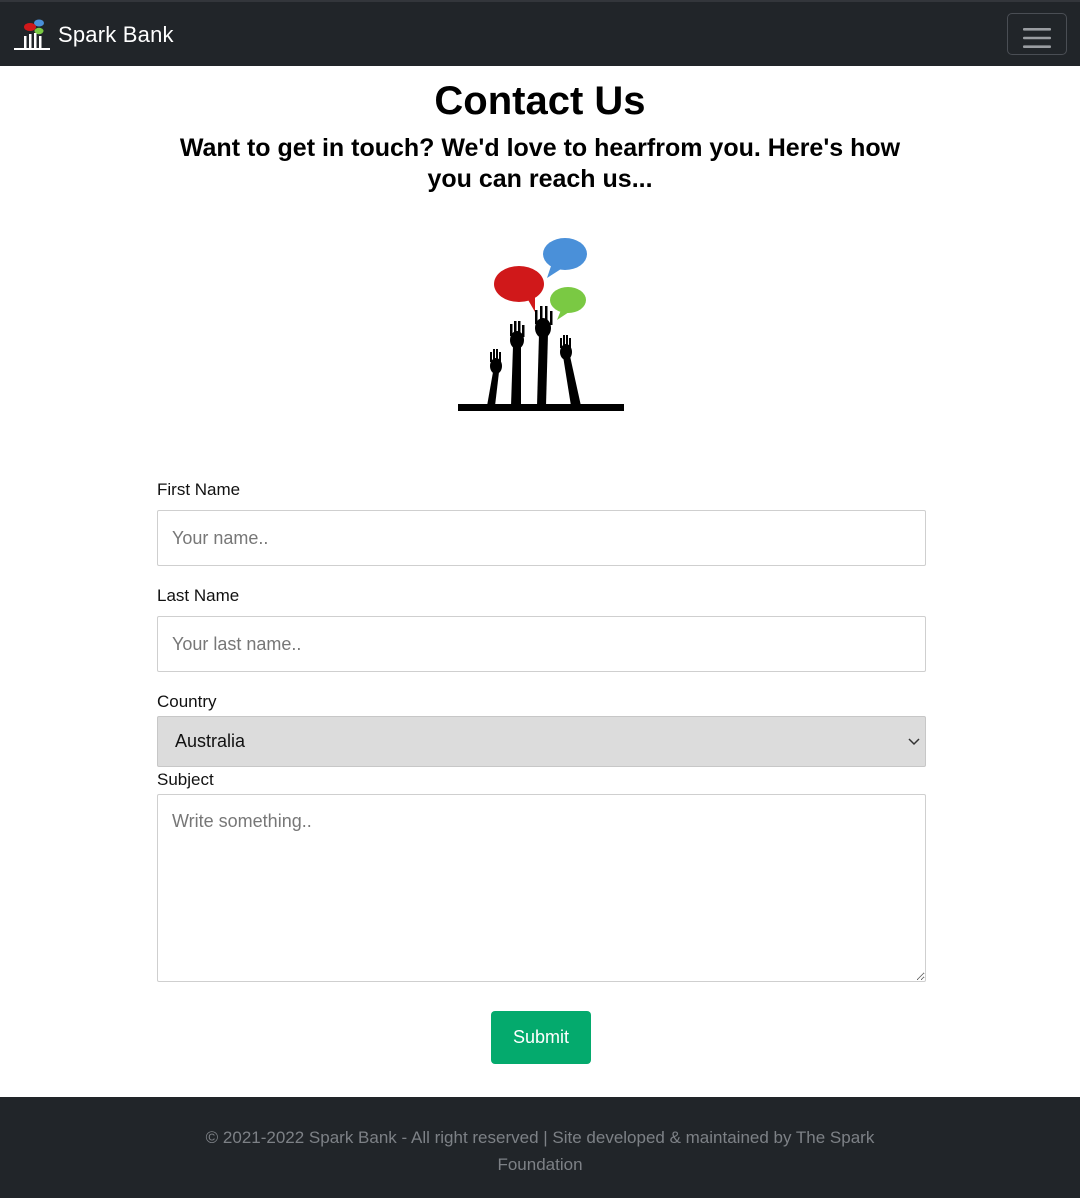 Image resolution: width=1080 pixels, height=1198 pixels. I want to click on brand-link: Spark Bank, so click(93, 35).